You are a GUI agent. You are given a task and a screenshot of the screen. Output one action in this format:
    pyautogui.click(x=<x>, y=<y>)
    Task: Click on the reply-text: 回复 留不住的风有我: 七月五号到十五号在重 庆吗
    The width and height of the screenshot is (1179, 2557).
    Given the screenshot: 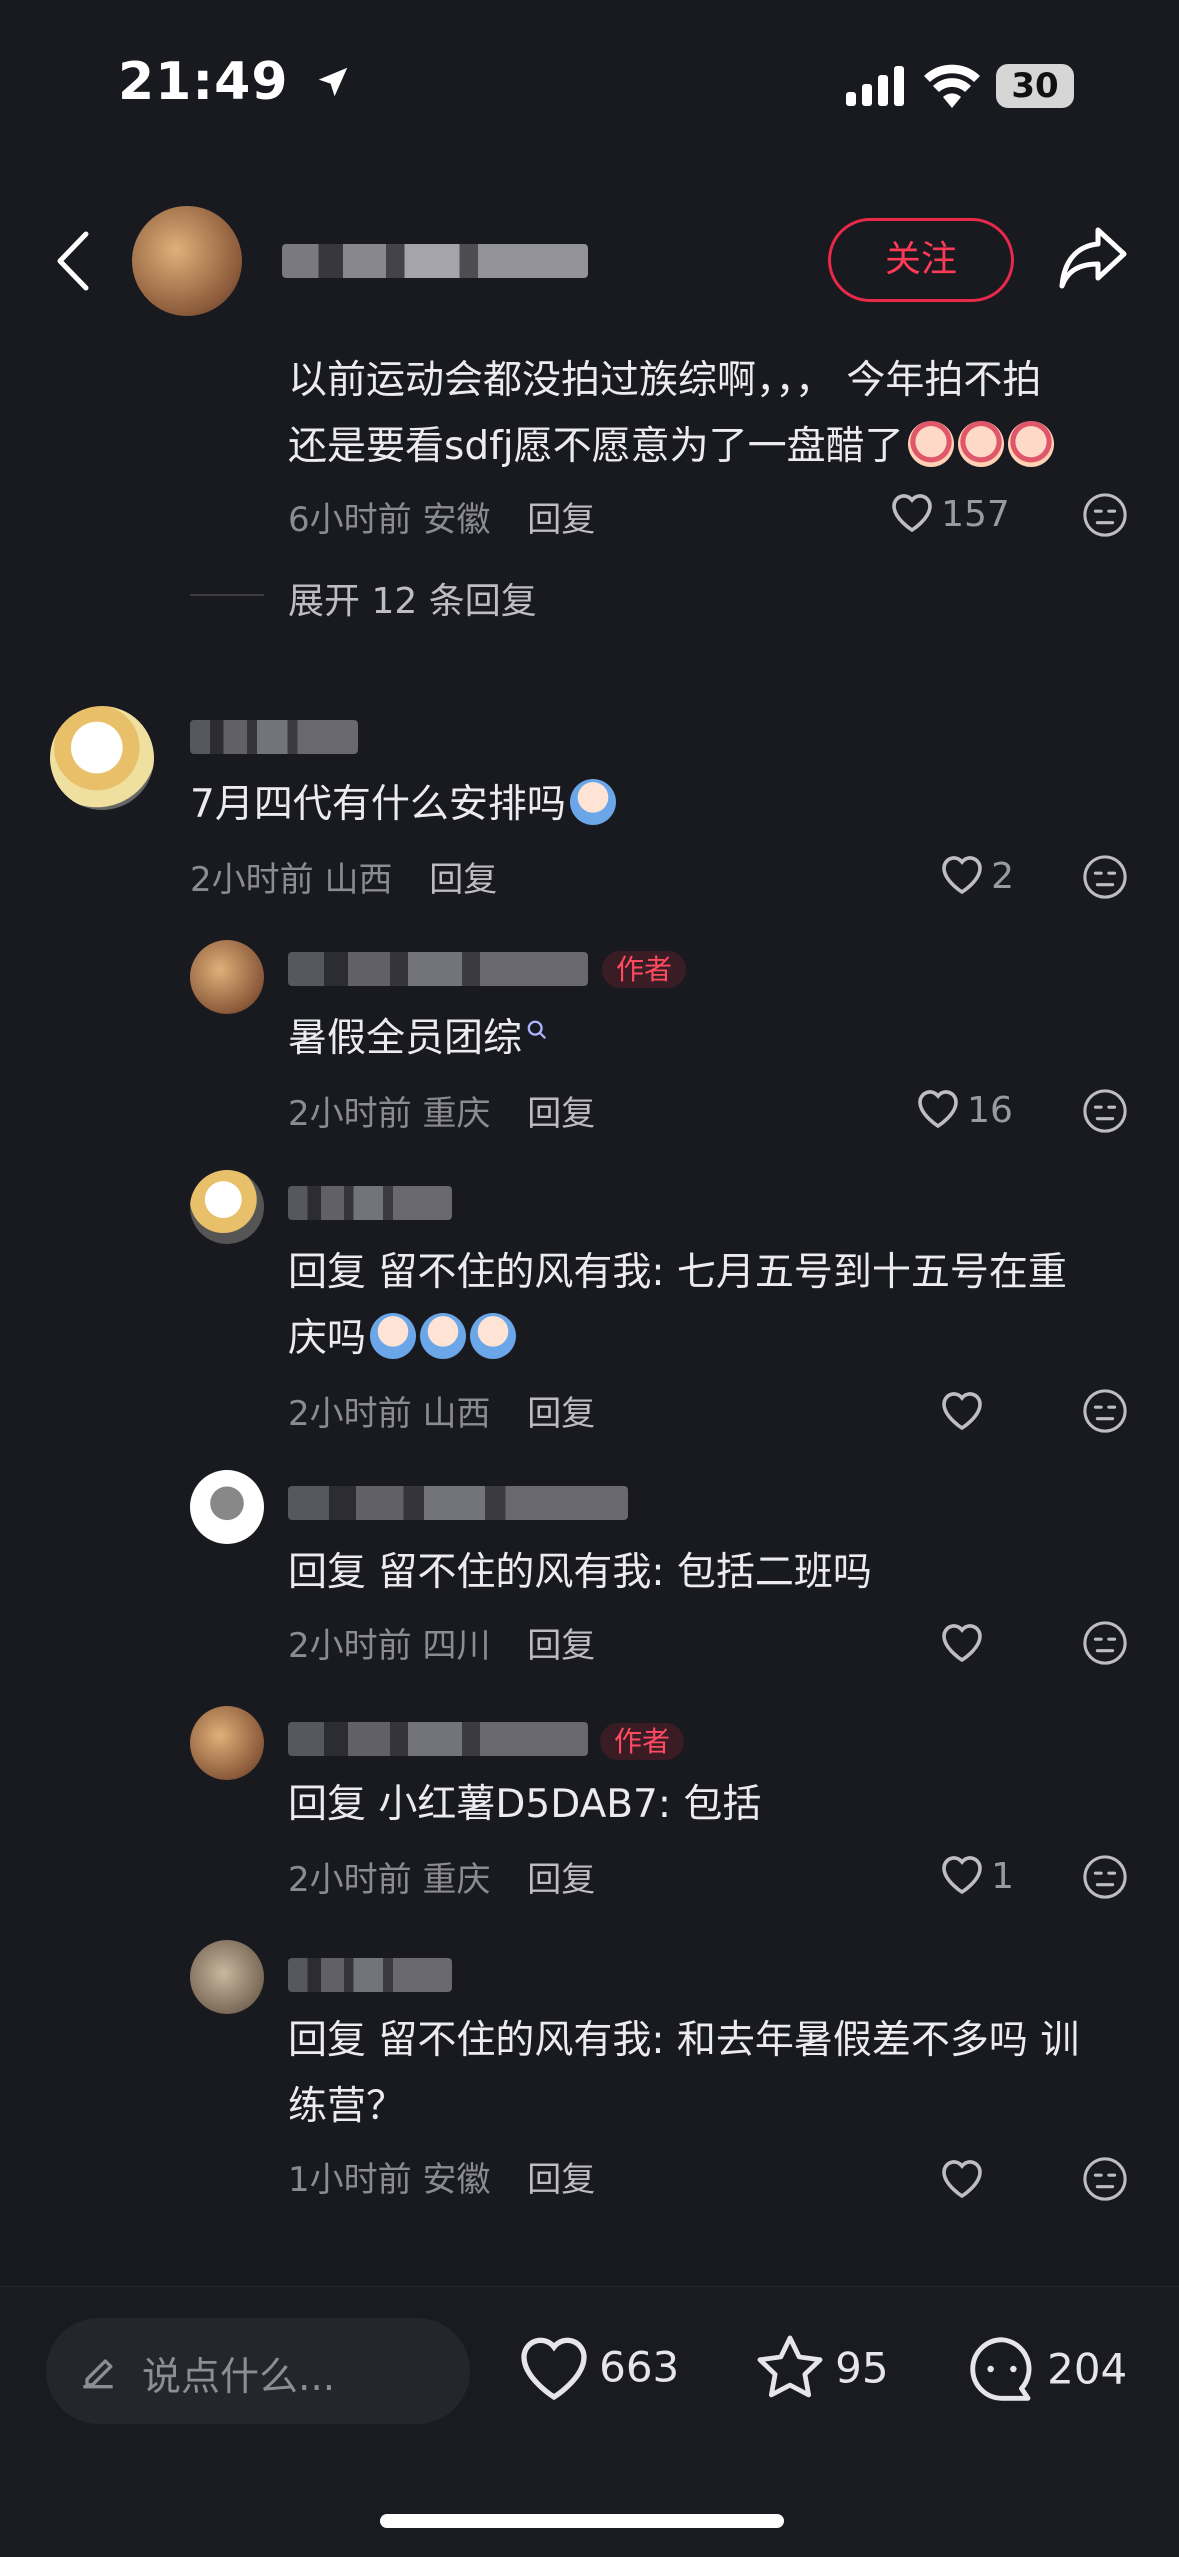 What is the action you would take?
    pyautogui.click(x=677, y=1305)
    